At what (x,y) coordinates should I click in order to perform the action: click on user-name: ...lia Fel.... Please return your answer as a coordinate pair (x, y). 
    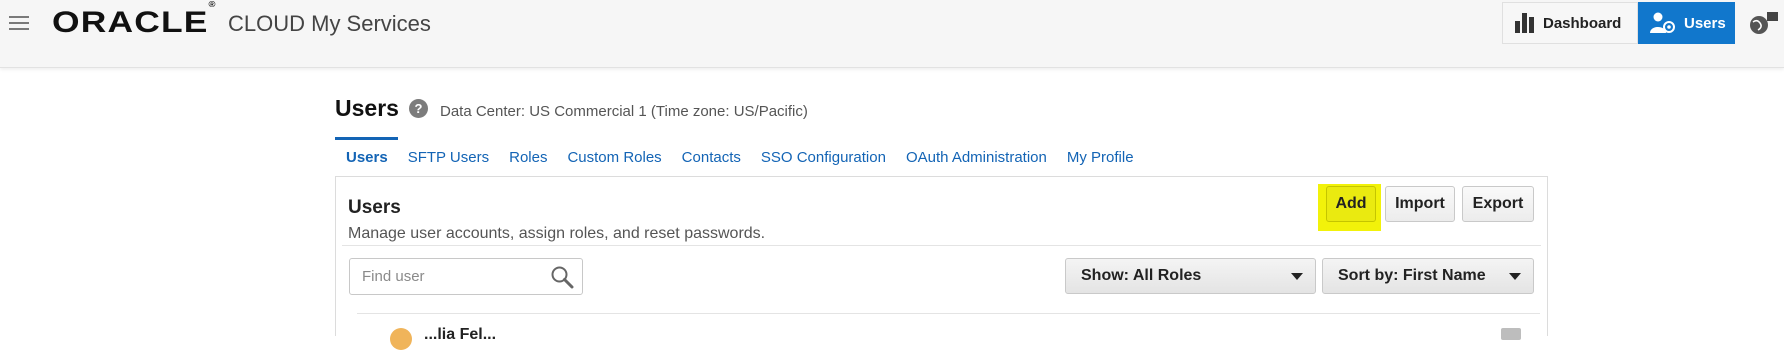
    Looking at the image, I should click on (460, 335).